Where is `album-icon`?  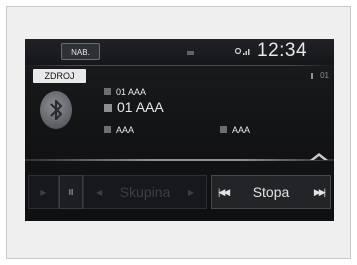
album-icon is located at coordinates (223, 129).